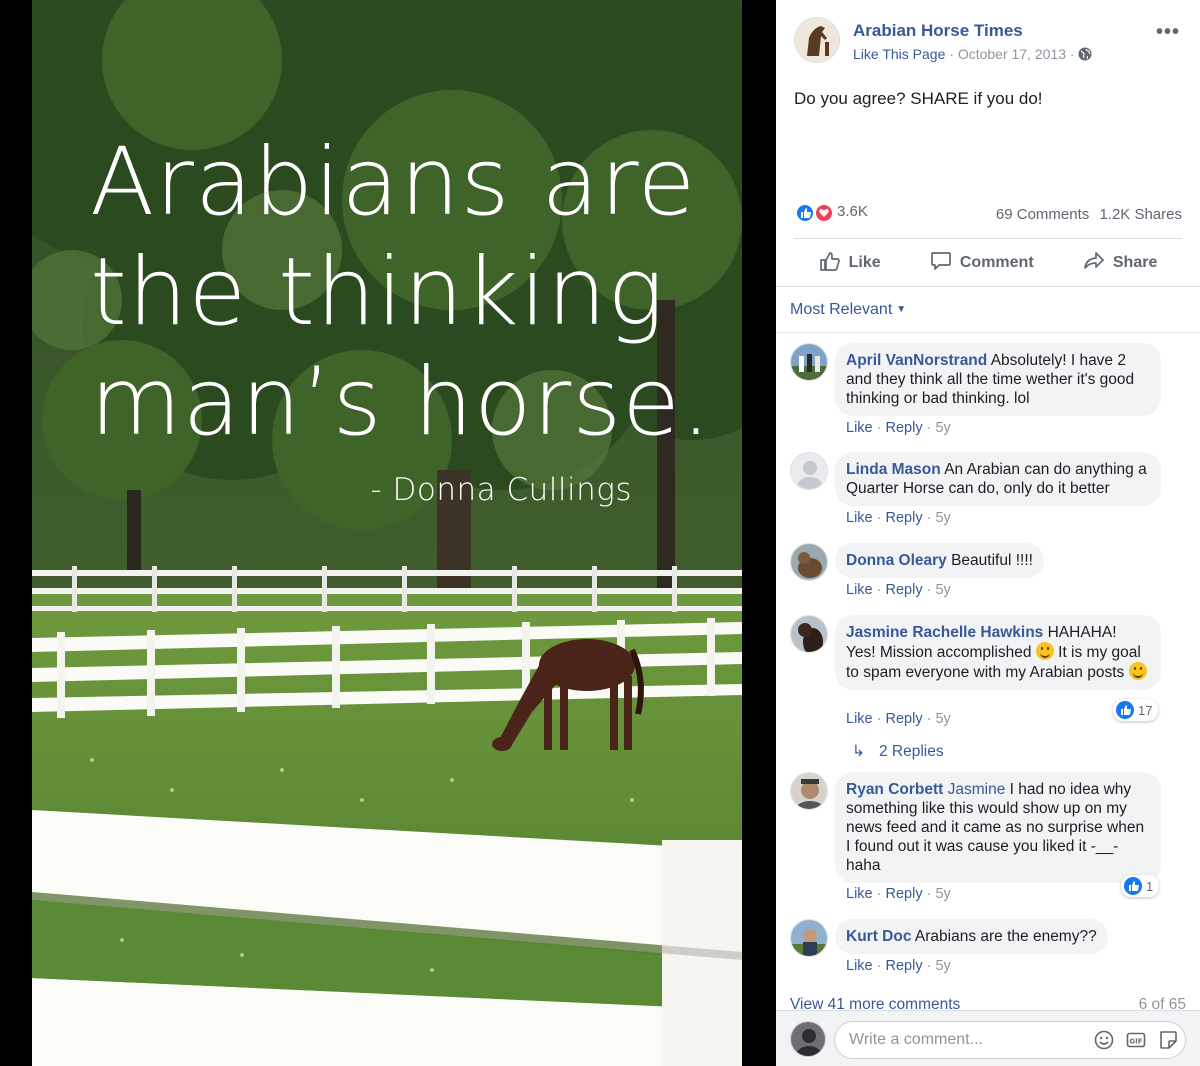 The width and height of the screenshot is (1200, 1066). What do you see at coordinates (1136, 710) in the screenshot?
I see `comment-reactions-badge: 17` at bounding box center [1136, 710].